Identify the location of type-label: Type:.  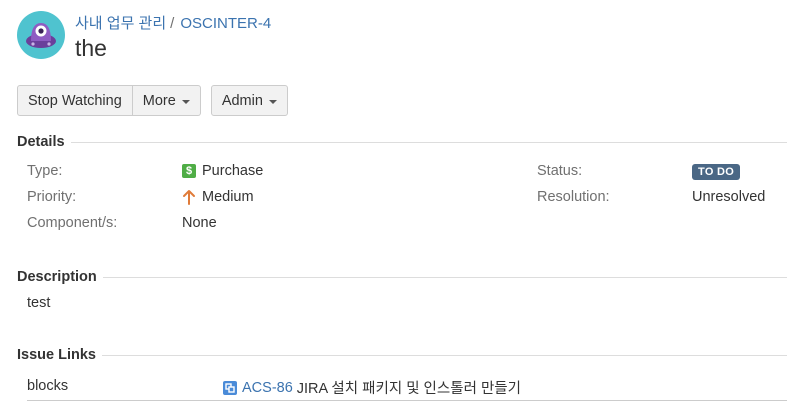
(45, 171).